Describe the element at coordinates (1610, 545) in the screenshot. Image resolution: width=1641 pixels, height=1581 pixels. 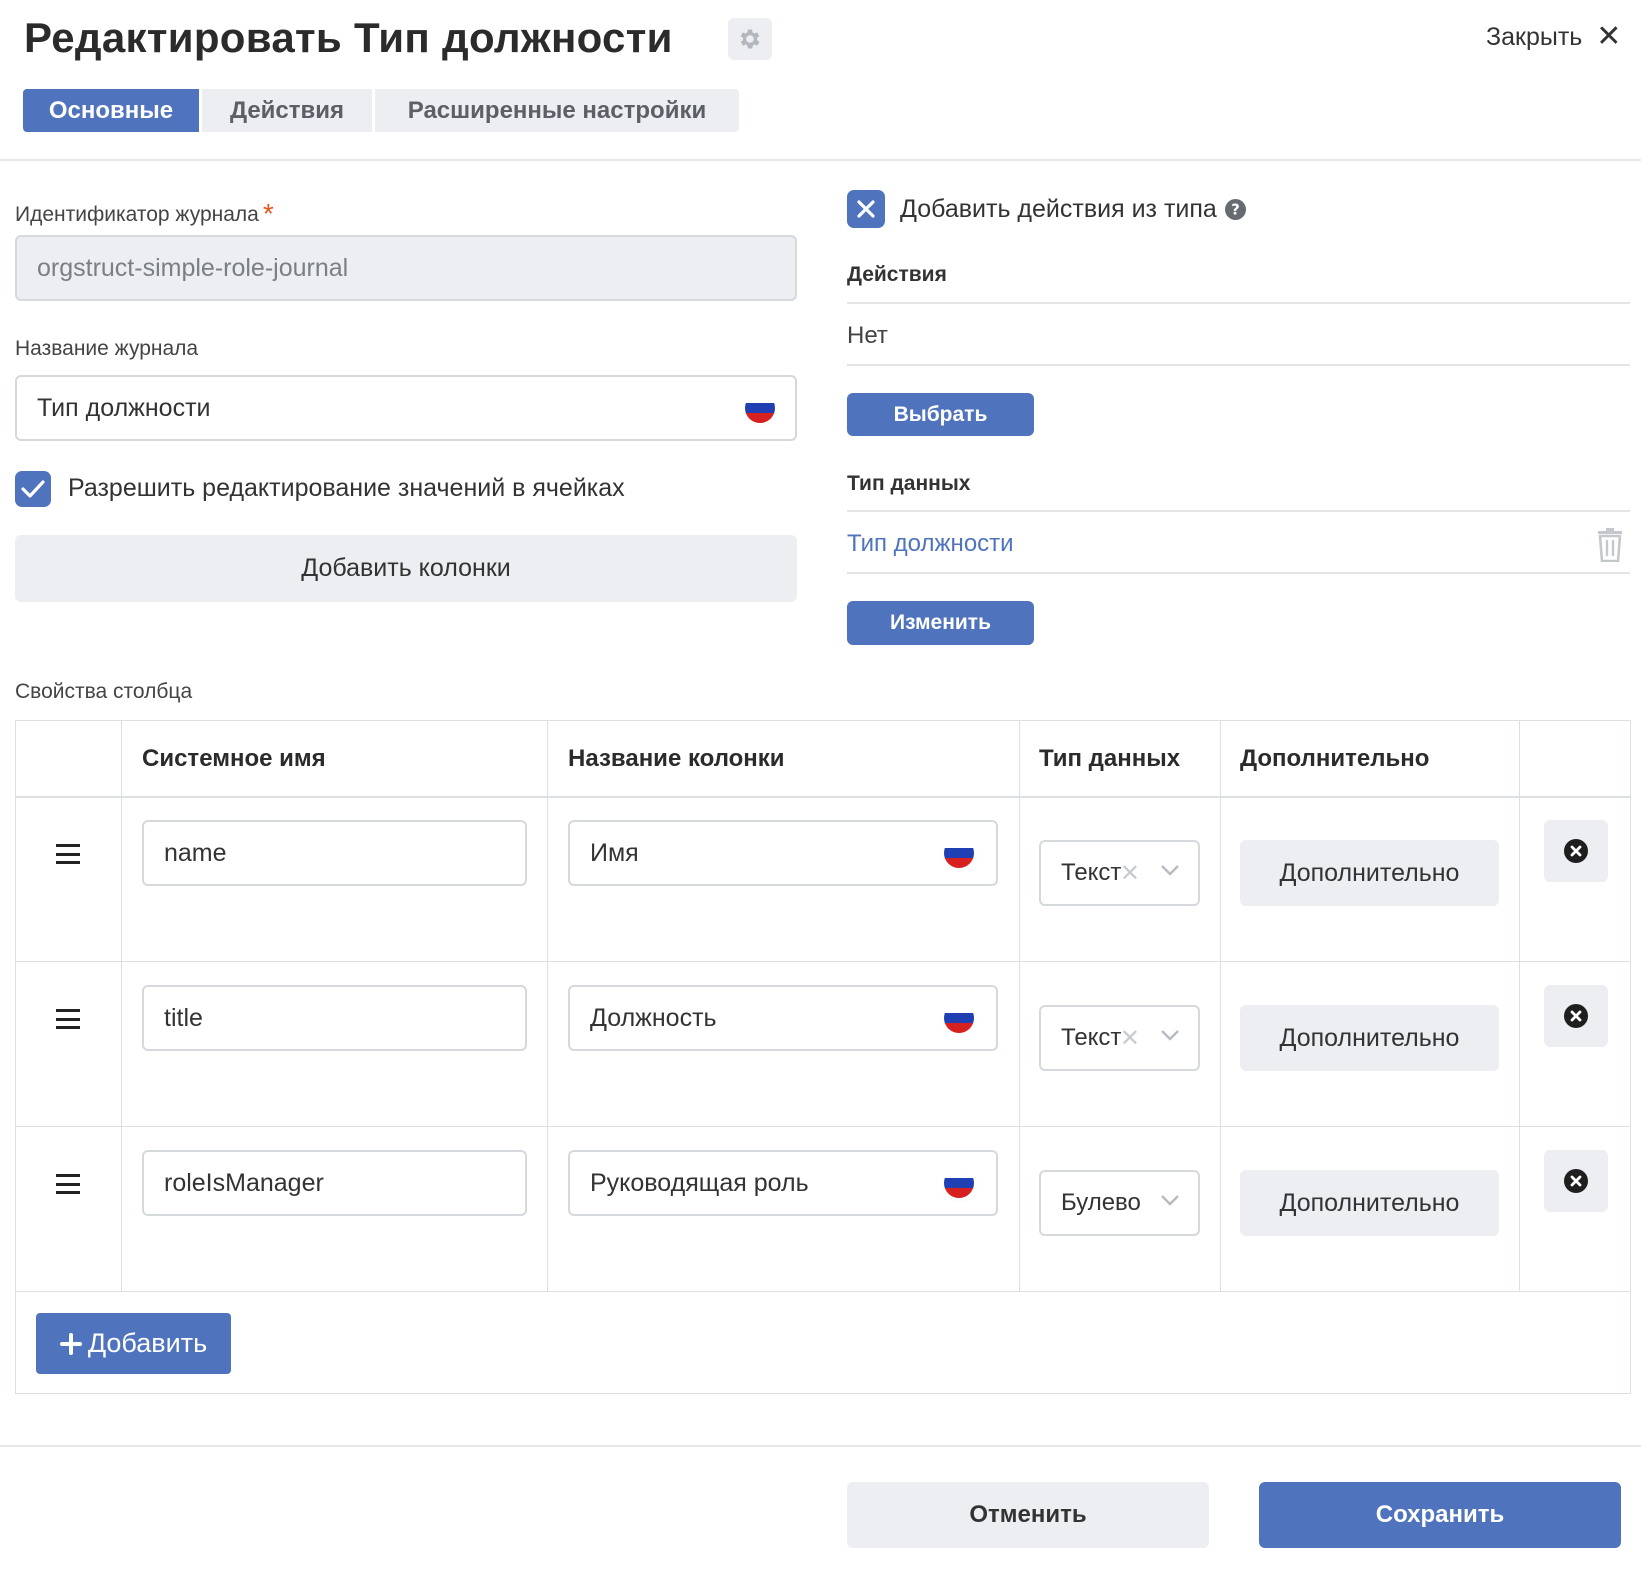
I see `trash-icon` at that location.